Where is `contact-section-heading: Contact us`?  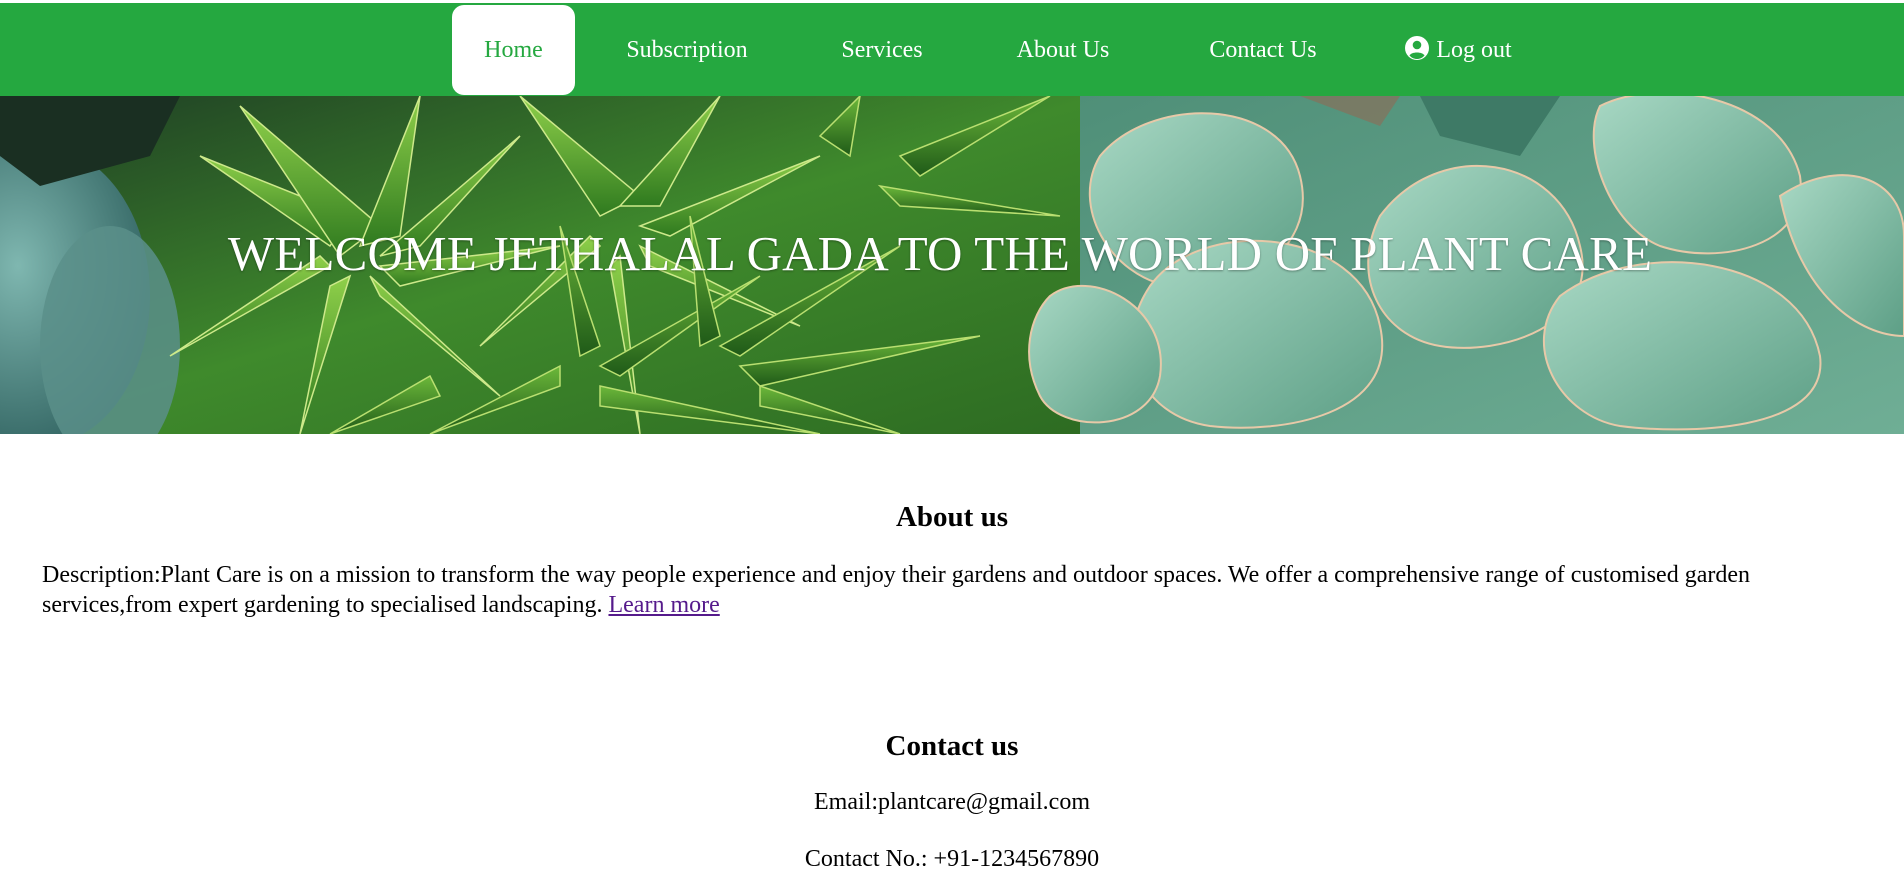
contact-section-heading: Contact us is located at coordinates (952, 746).